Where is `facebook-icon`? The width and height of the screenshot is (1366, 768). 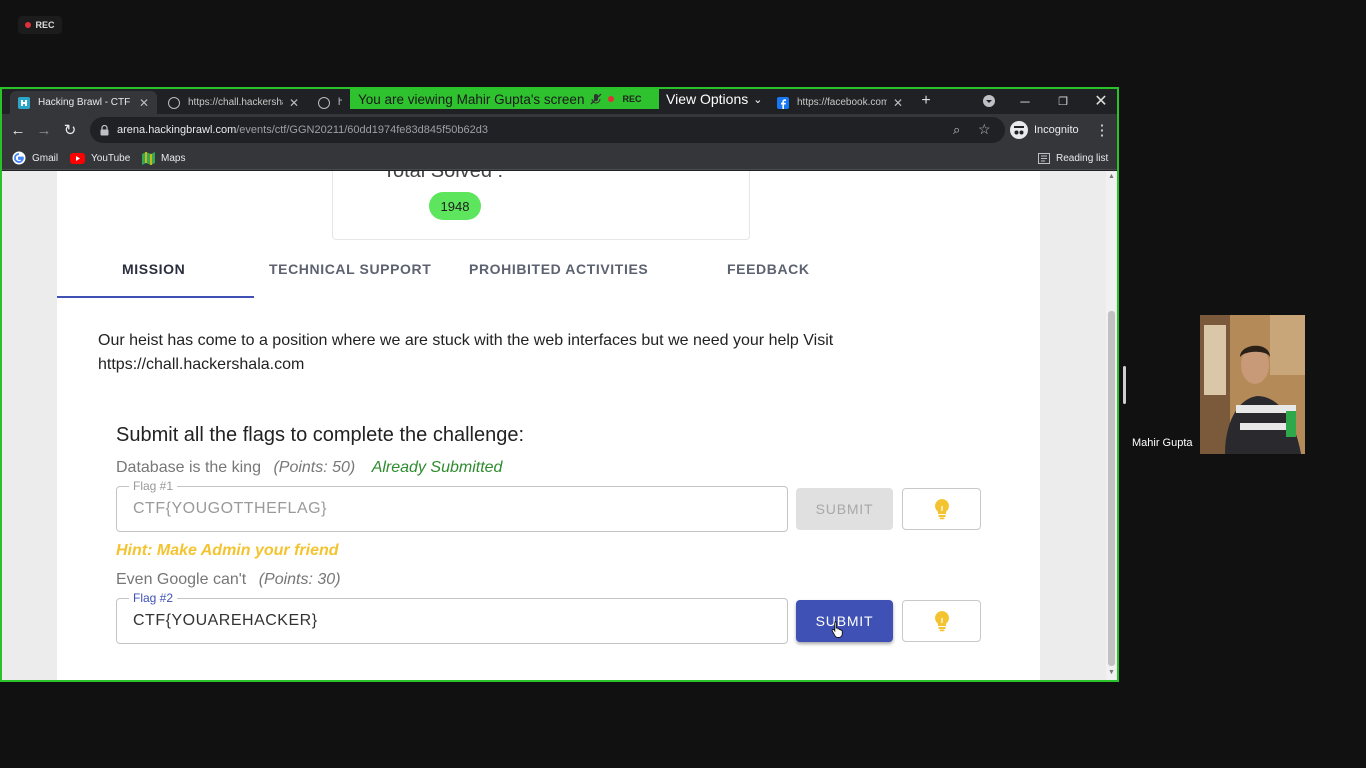
facebook-icon is located at coordinates (783, 102).